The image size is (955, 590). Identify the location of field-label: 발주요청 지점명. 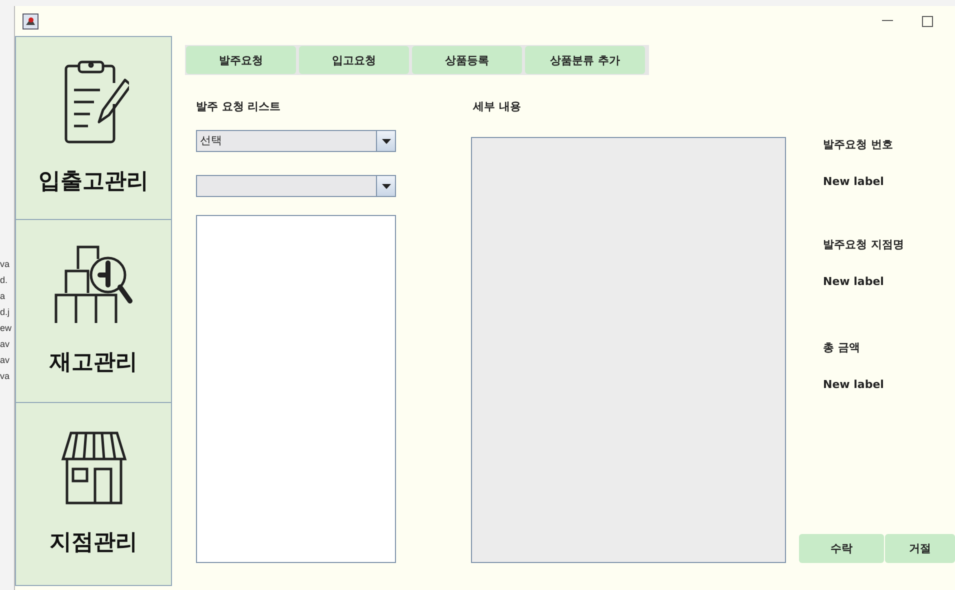
(864, 245).